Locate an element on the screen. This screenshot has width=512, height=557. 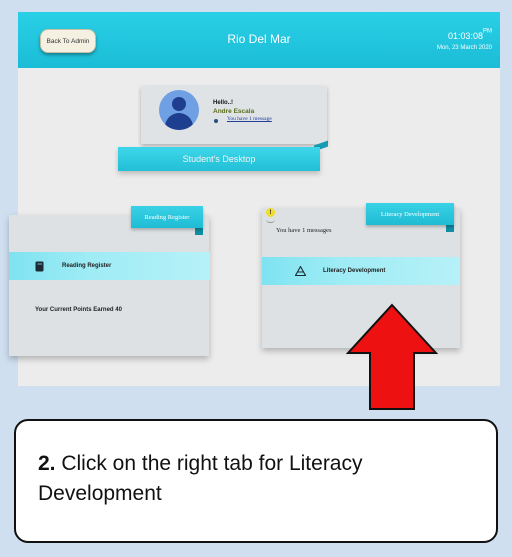
app-title: Rio Del Mar is located at coordinates (259, 39).